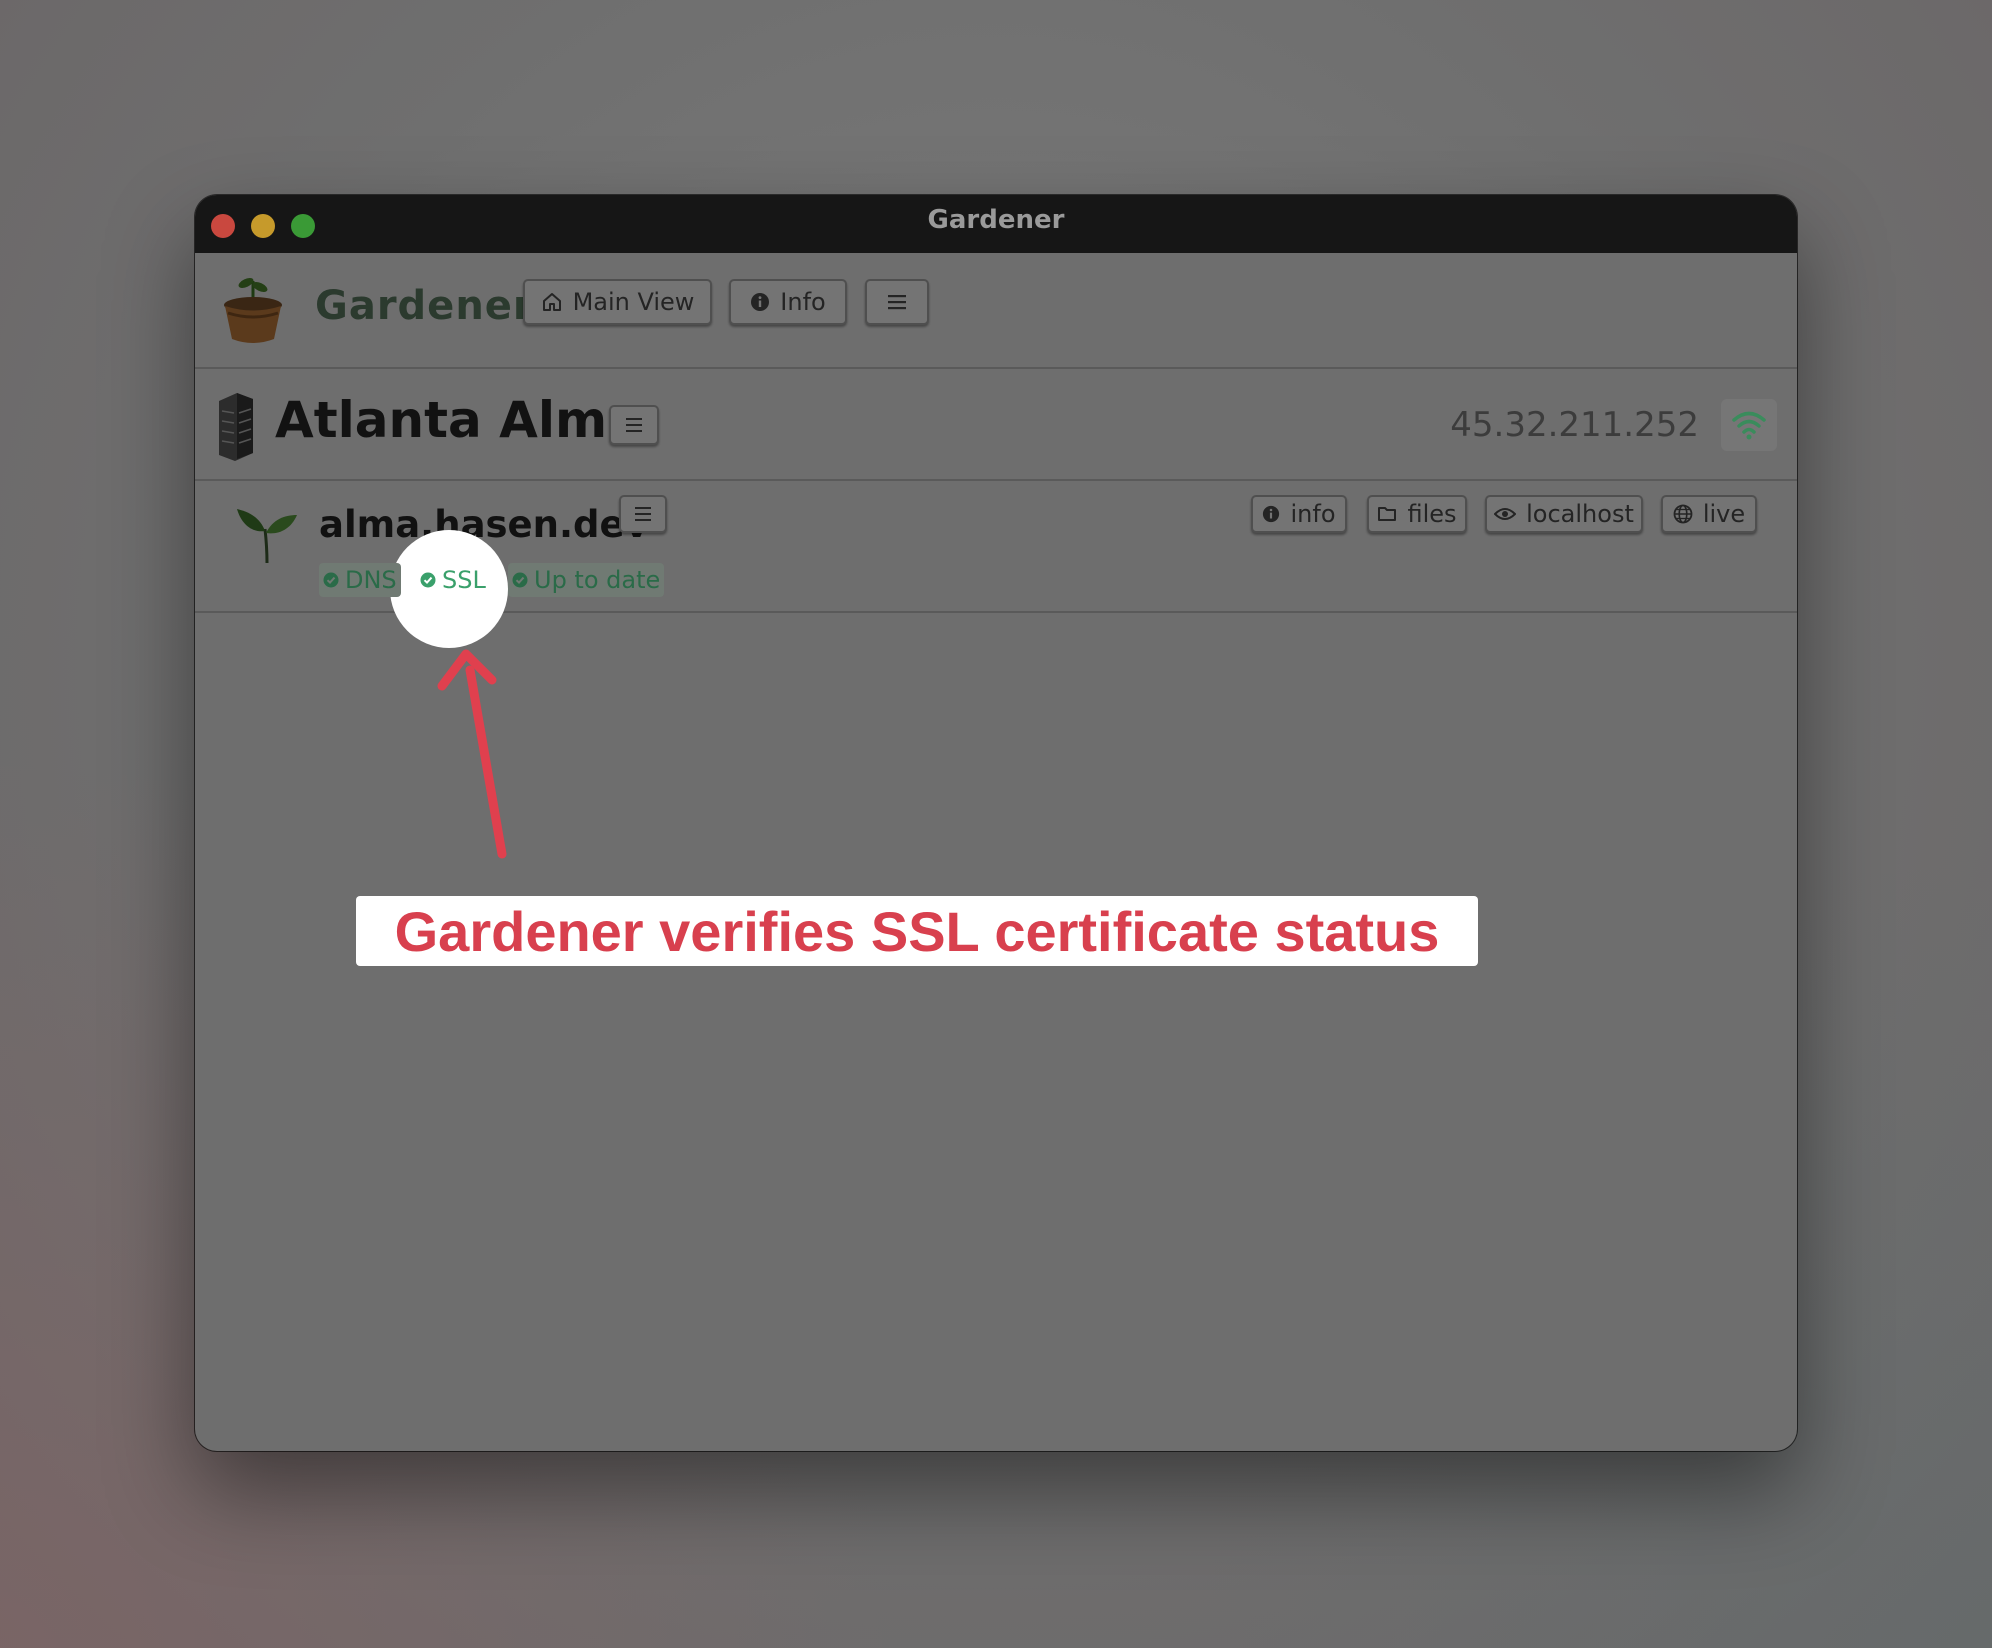  What do you see at coordinates (472, 754) in the screenshot?
I see `annotation-arrow-icon` at bounding box center [472, 754].